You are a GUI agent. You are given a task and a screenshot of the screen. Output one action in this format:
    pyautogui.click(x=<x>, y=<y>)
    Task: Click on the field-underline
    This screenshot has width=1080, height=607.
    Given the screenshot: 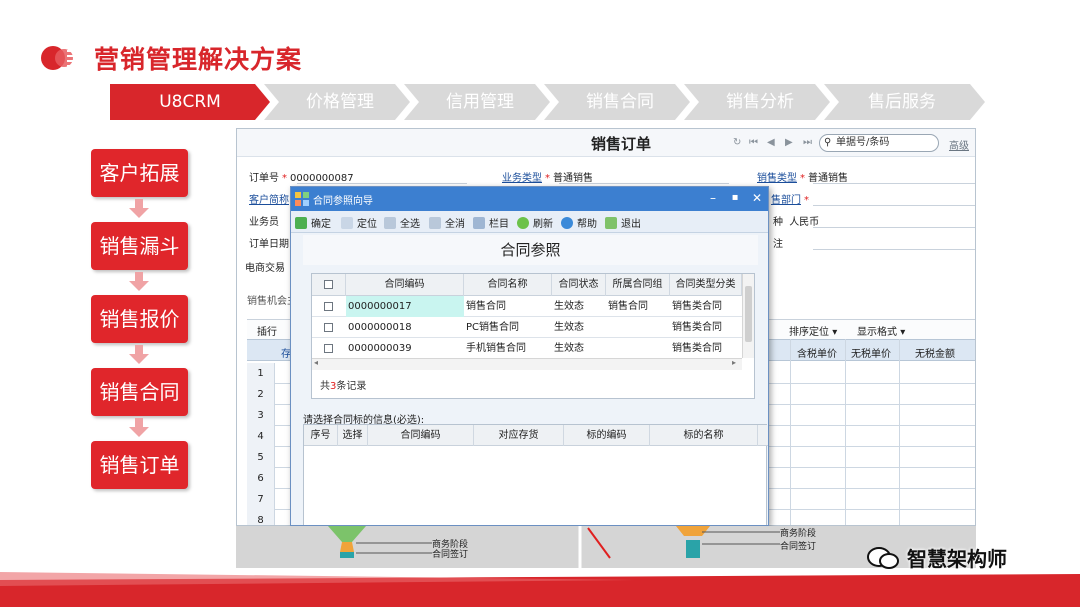 What is the action you would take?
    pyautogui.click(x=382, y=183)
    